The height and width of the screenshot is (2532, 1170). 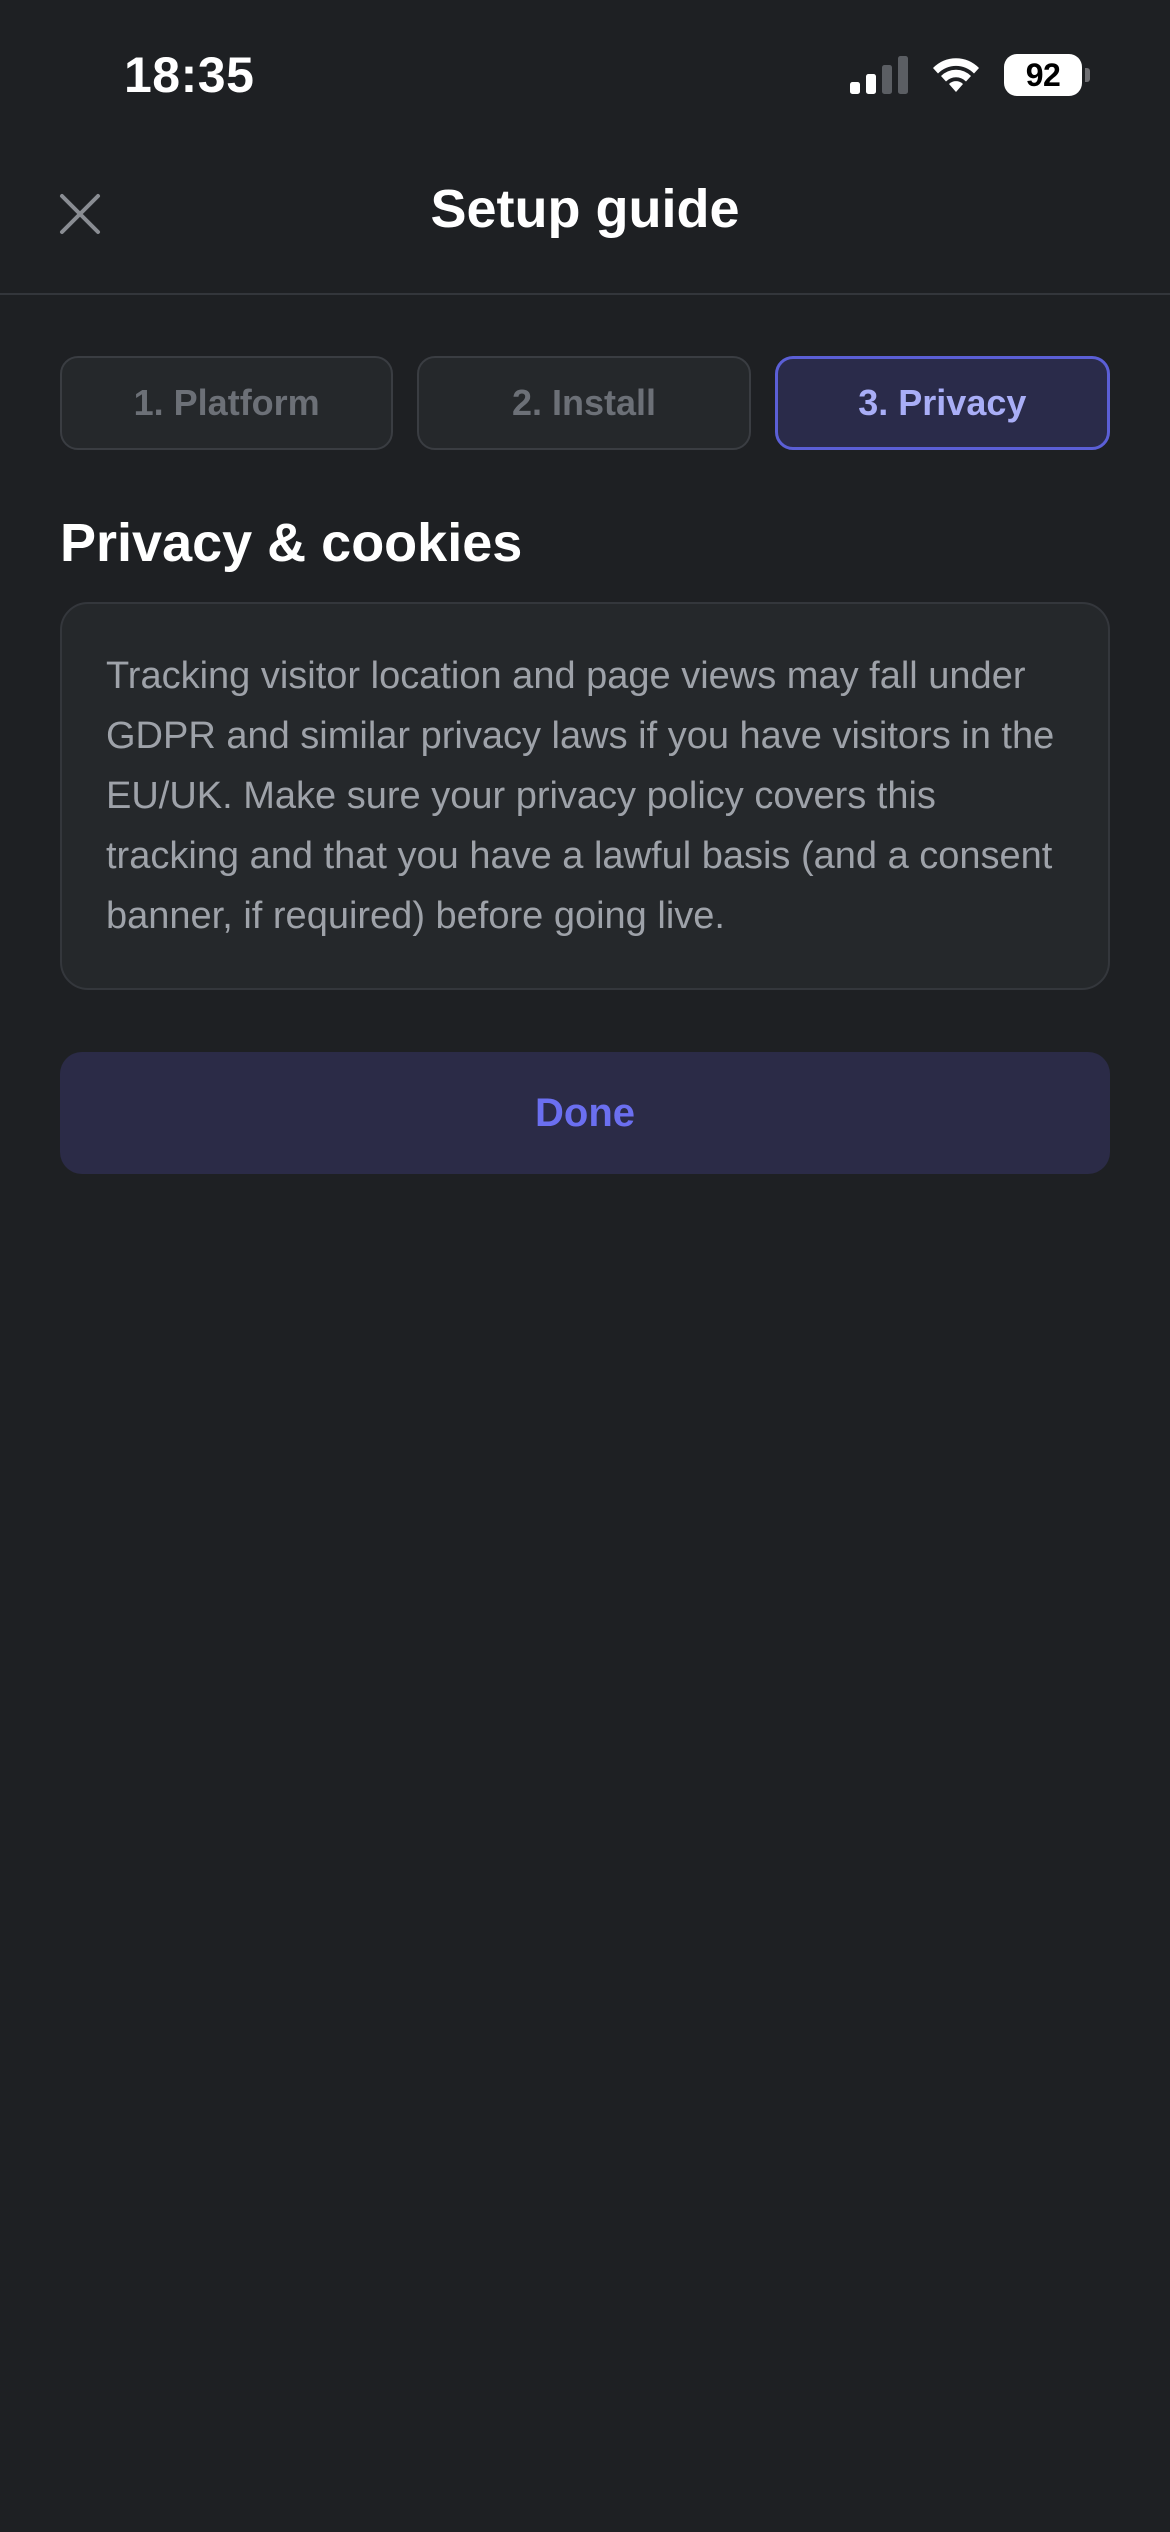 I want to click on wifi-icon, so click(x=956, y=75).